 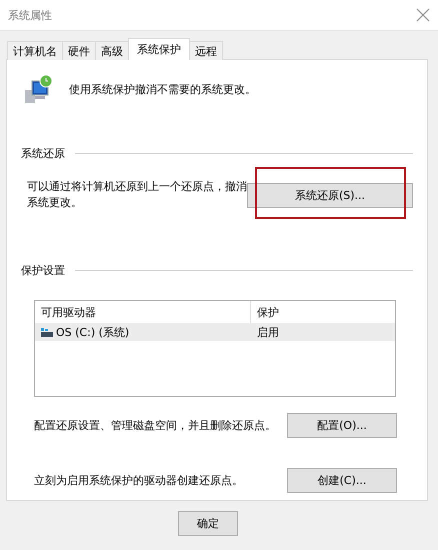 What do you see at coordinates (137, 195) in the screenshot?
I see `restore-description: 可以通过将计算机还原到上一个还原点，撤消系统更改。` at bounding box center [137, 195].